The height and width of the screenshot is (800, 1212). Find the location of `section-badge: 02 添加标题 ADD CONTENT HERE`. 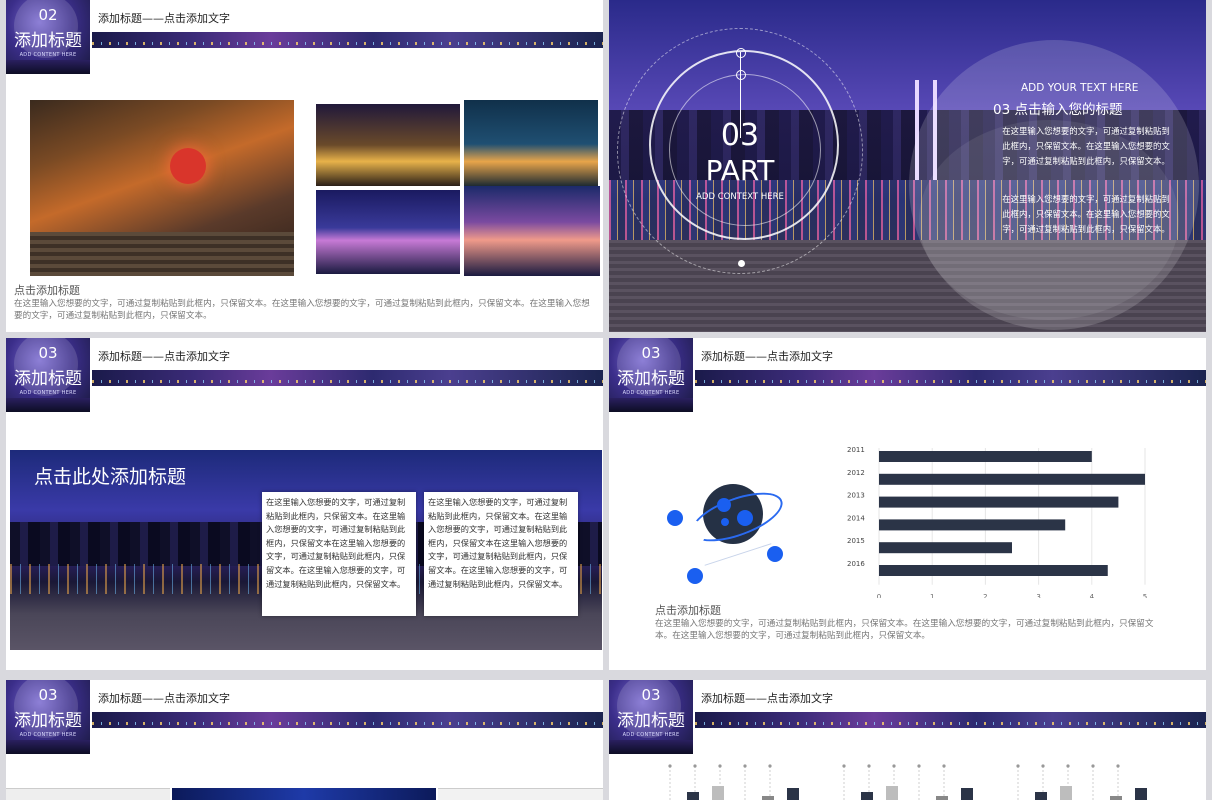

section-badge: 02 添加标题 ADD CONTENT HERE is located at coordinates (48, 37).